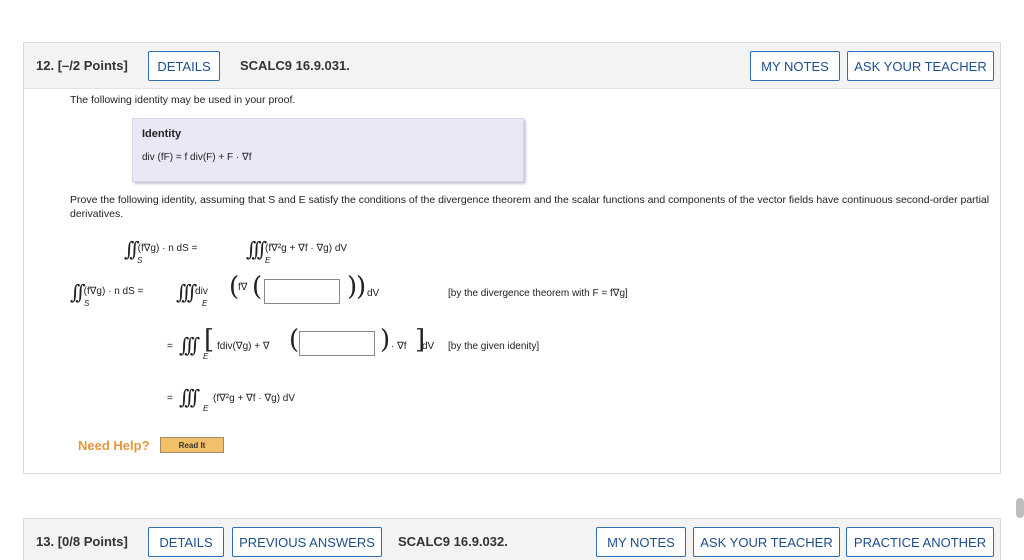 The height and width of the screenshot is (560, 1024). Describe the element at coordinates (920, 542) in the screenshot. I see `practice-another-button: PRACTICE ANOTHER` at that location.